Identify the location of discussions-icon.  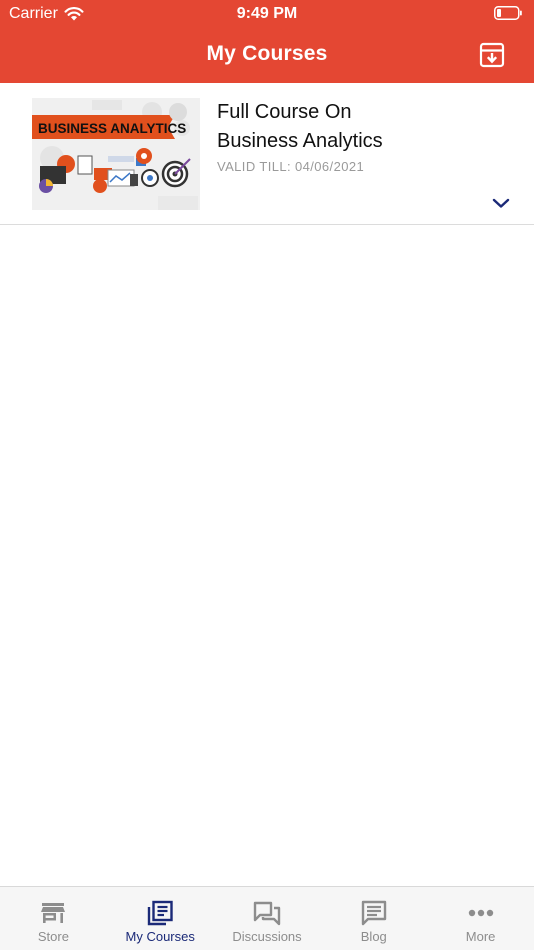
(267, 913).